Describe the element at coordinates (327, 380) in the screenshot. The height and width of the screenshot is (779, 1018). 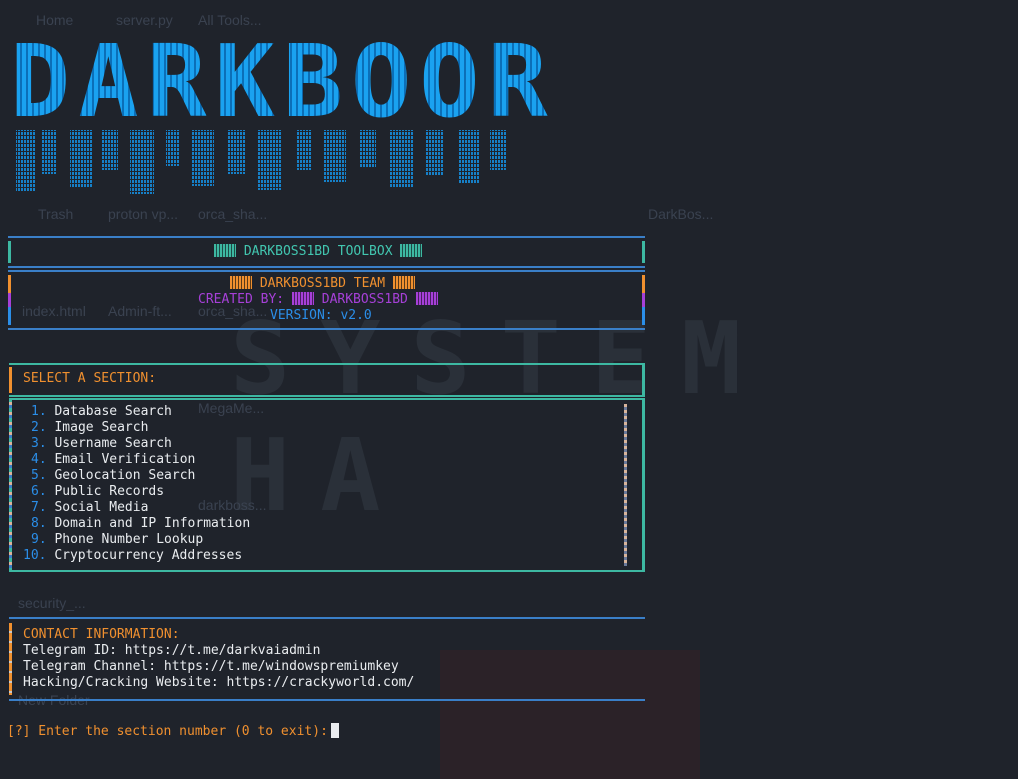
I see `section-heading-box: SELECT A SECTION:` at that location.